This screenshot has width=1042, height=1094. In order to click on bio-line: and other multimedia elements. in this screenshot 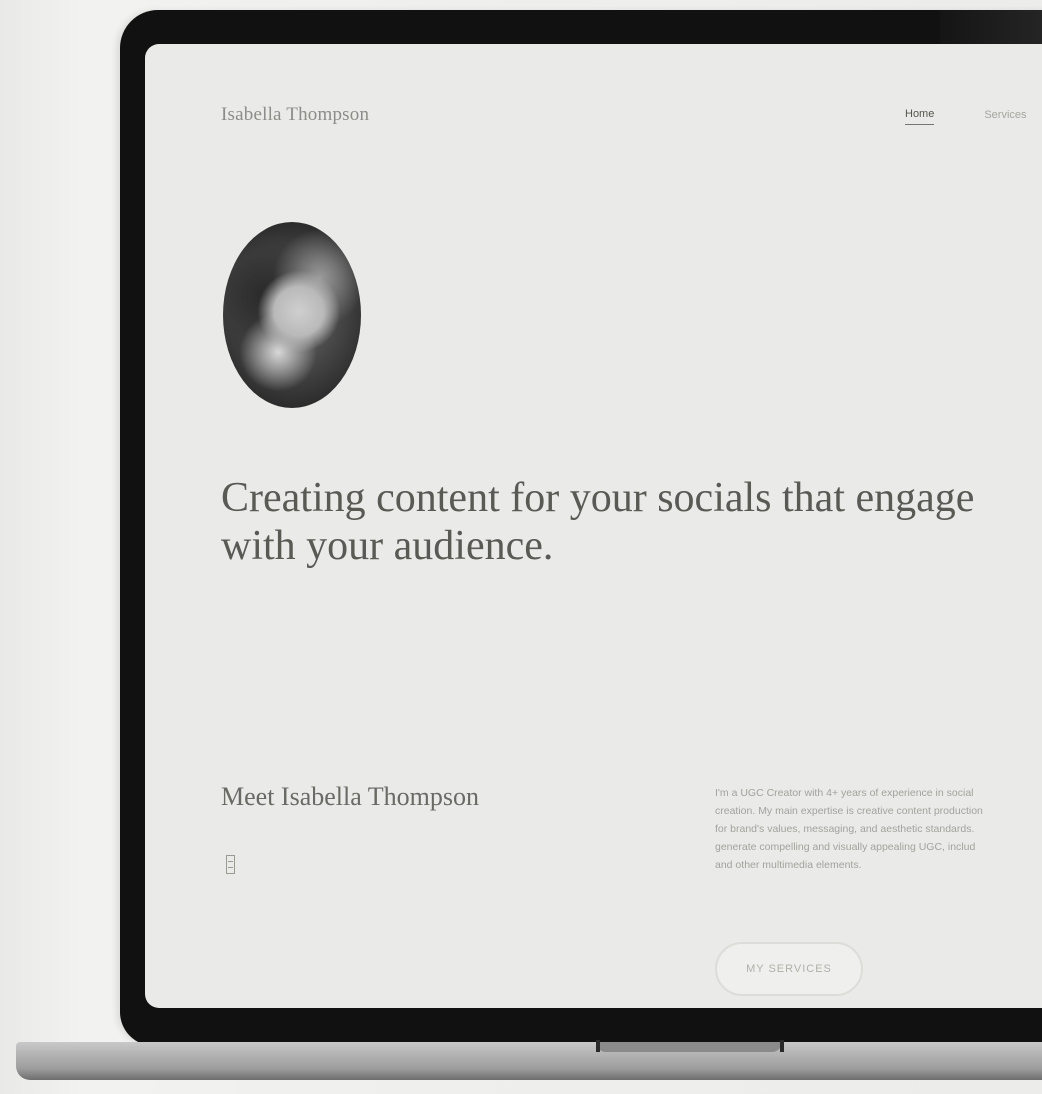, I will do `click(788, 865)`.